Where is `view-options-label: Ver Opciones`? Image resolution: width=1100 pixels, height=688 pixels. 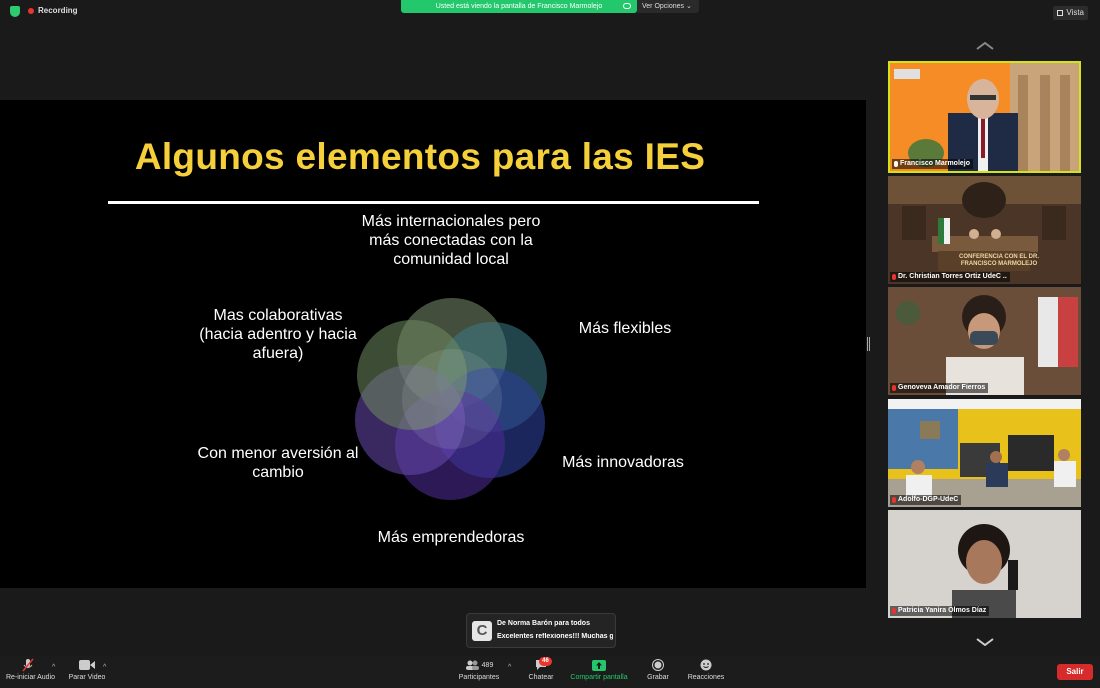 view-options-label: Ver Opciones is located at coordinates (663, 6).